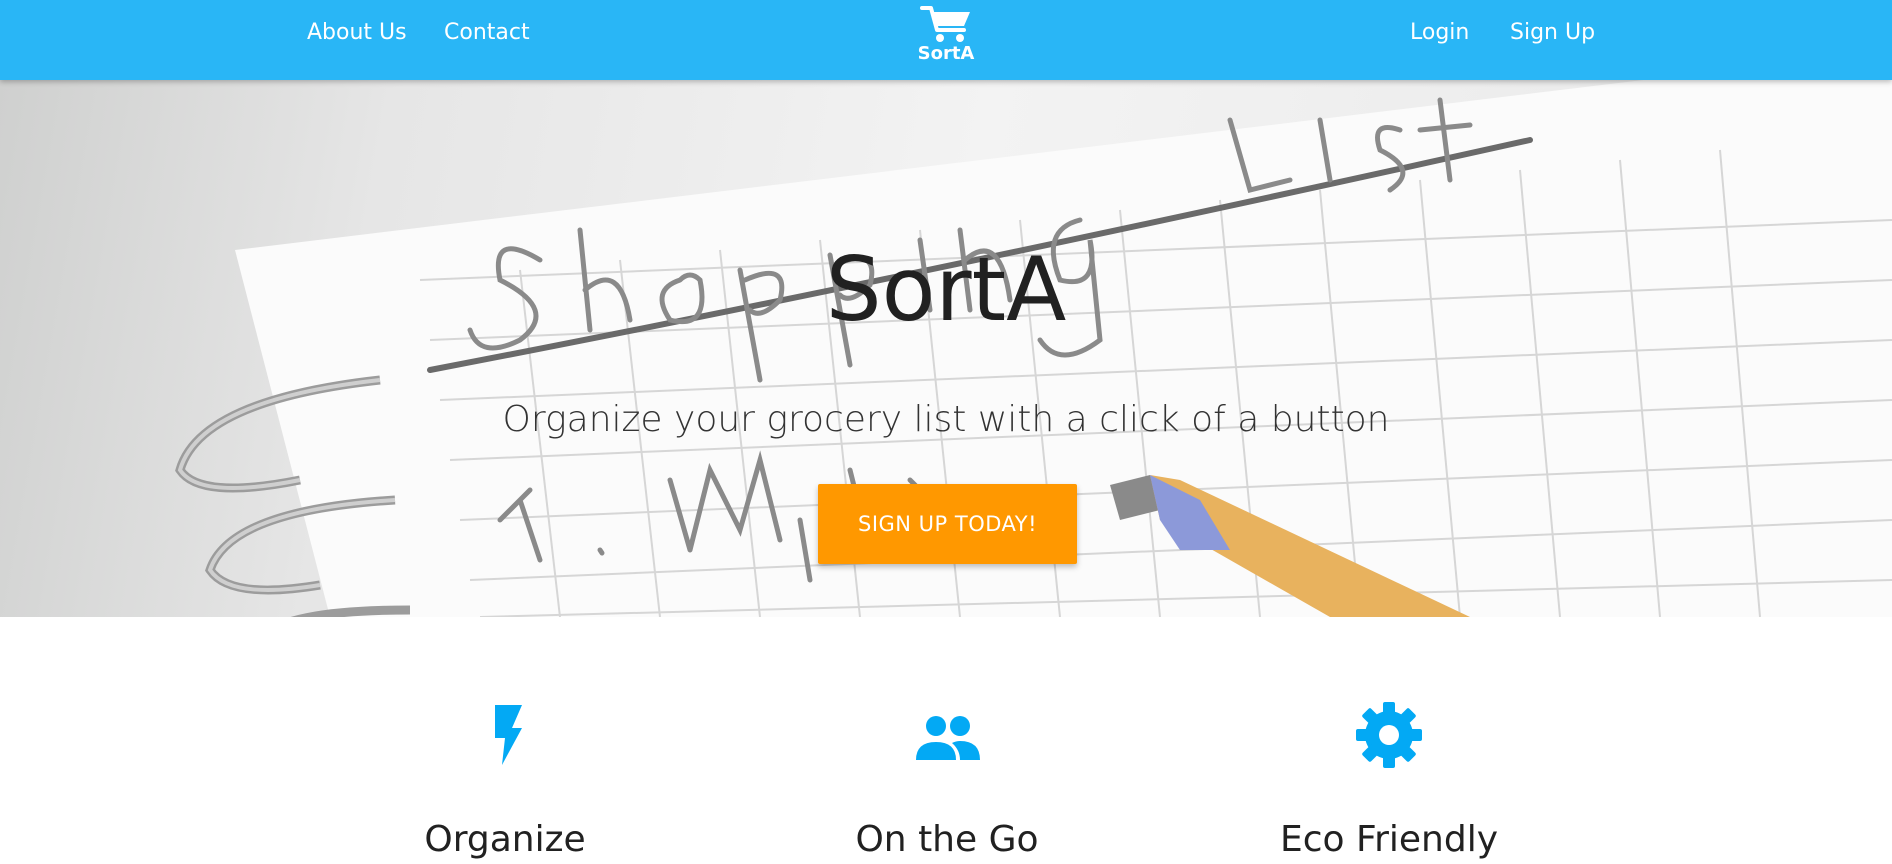 The image size is (1892, 864). I want to click on bolt-icon, so click(508, 735).